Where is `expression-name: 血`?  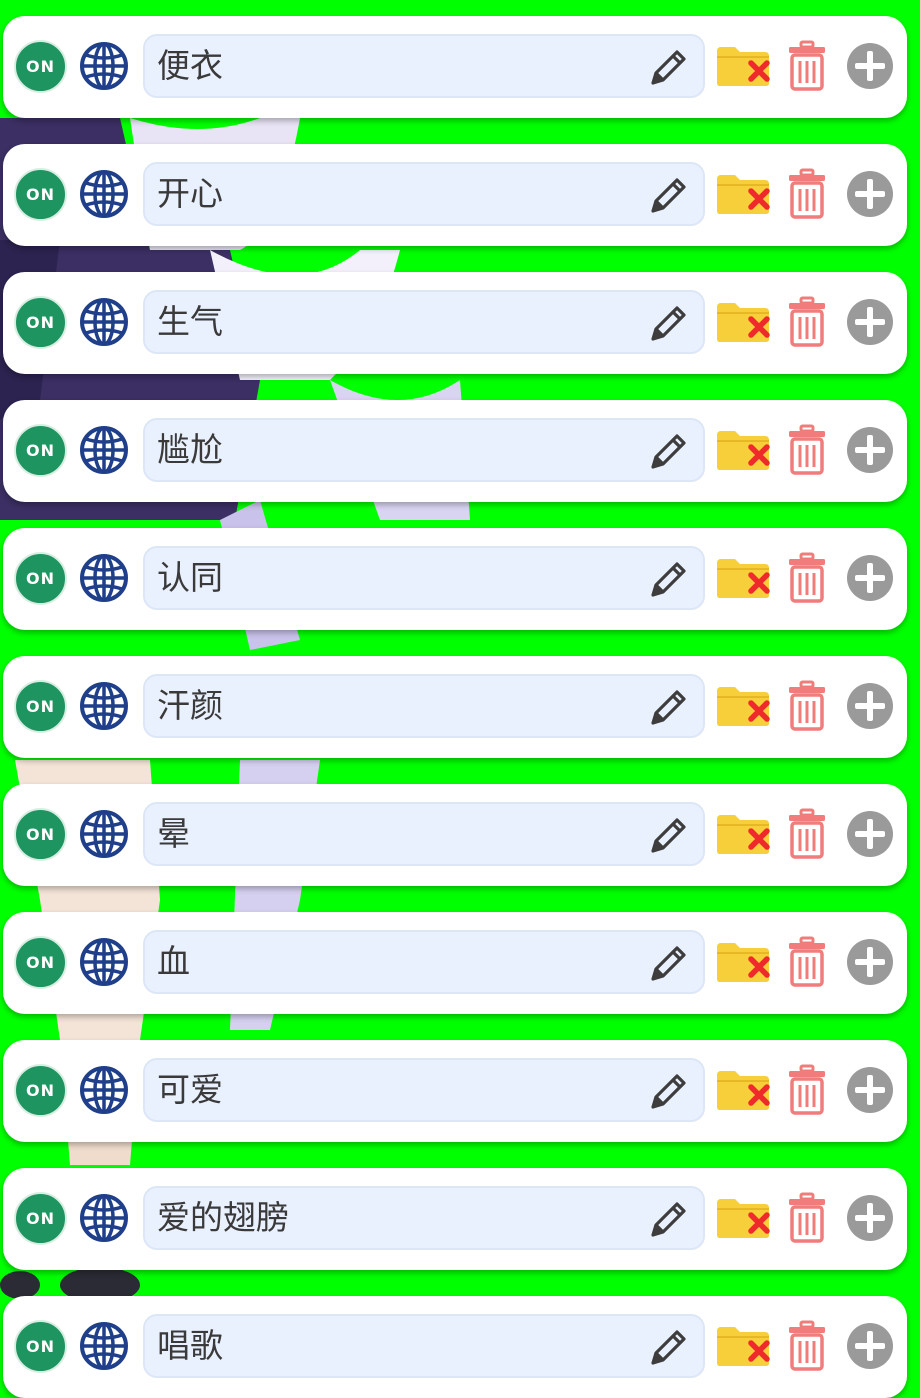 expression-name: 血 is located at coordinates (173, 961).